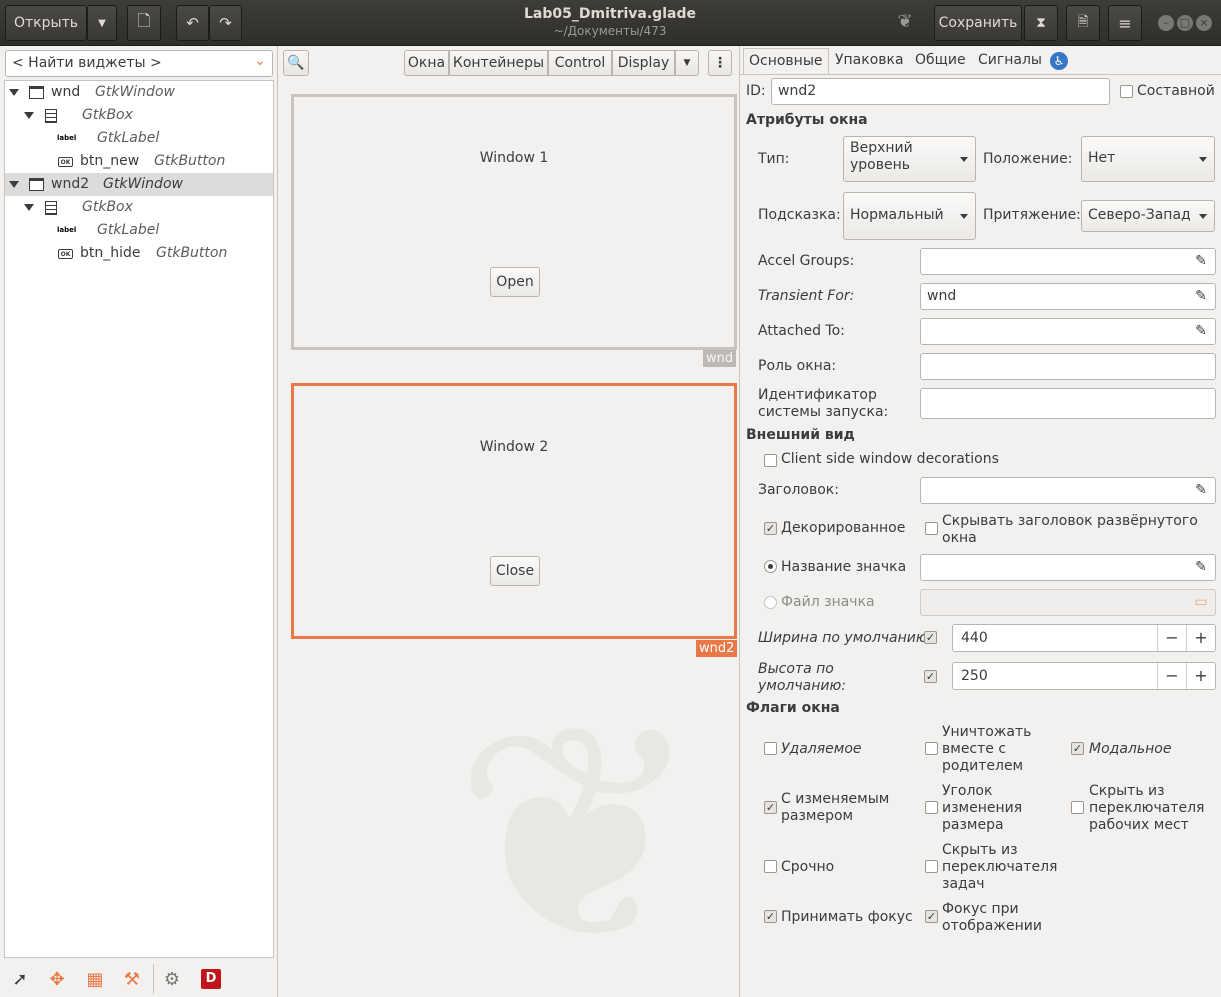  Describe the element at coordinates (931, 748) in the screenshot. I see `destroy-with-parent-checkbox` at that location.